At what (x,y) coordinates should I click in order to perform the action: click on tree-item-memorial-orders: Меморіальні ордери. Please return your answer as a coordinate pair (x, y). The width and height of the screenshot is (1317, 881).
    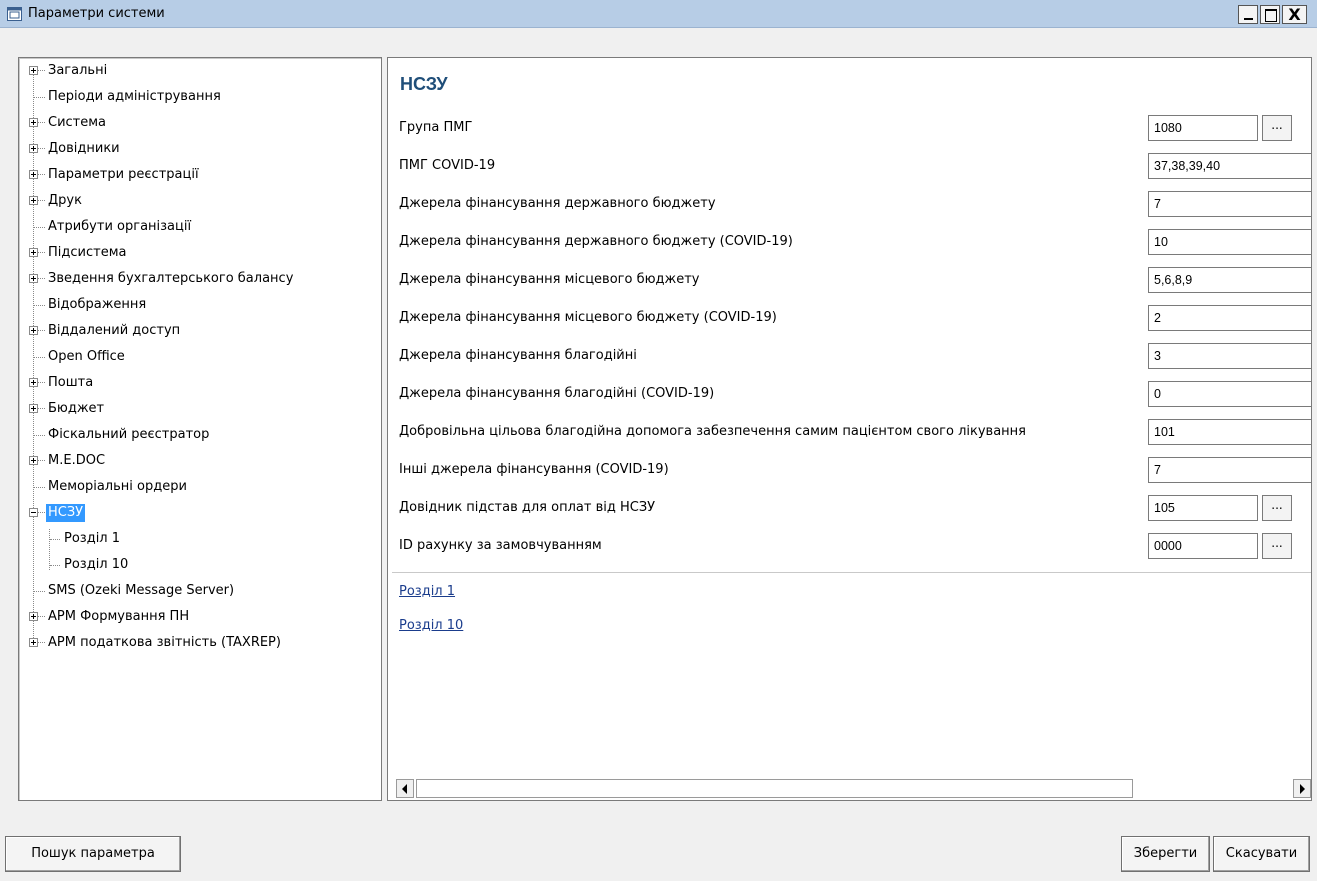
    Looking at the image, I should click on (109, 487).